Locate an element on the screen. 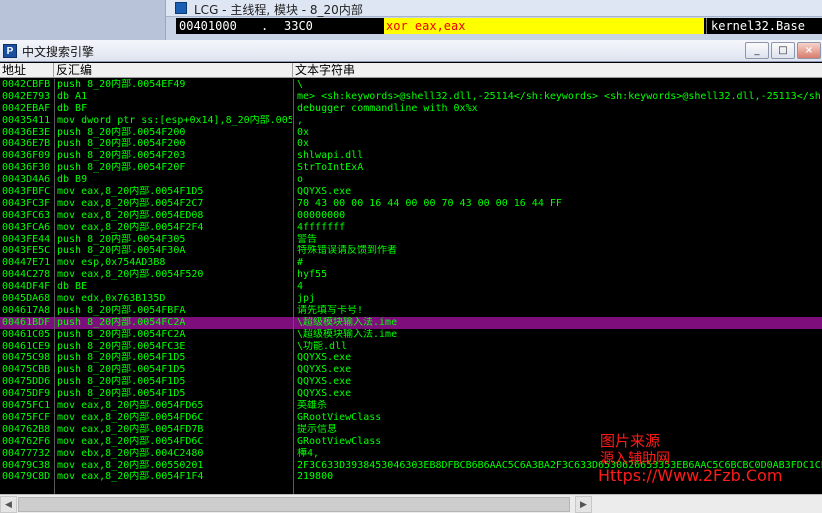 The width and height of the screenshot is (822, 513). row-address: 00461BDF is located at coordinates (26, 322).